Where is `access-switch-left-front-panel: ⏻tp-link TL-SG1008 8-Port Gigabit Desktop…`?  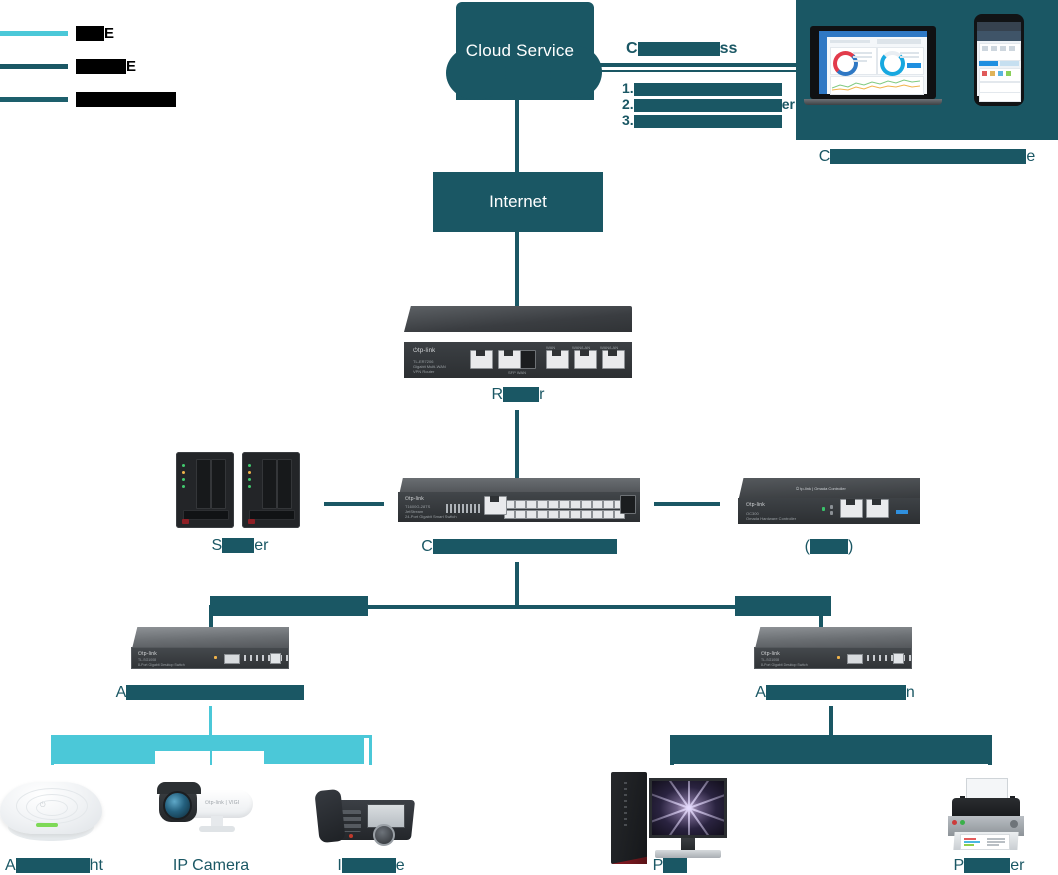
access-switch-left-front-panel: ⏻tp-link TL-SG1008 8-Port Gigabit Desktop… is located at coordinates (210, 658).